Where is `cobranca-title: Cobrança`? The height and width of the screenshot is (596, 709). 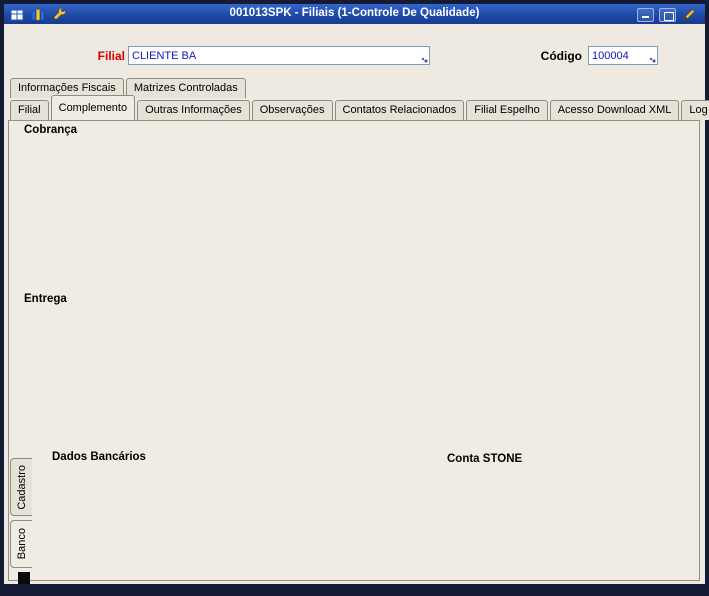
cobranca-title: Cobrança is located at coordinates (51, 130).